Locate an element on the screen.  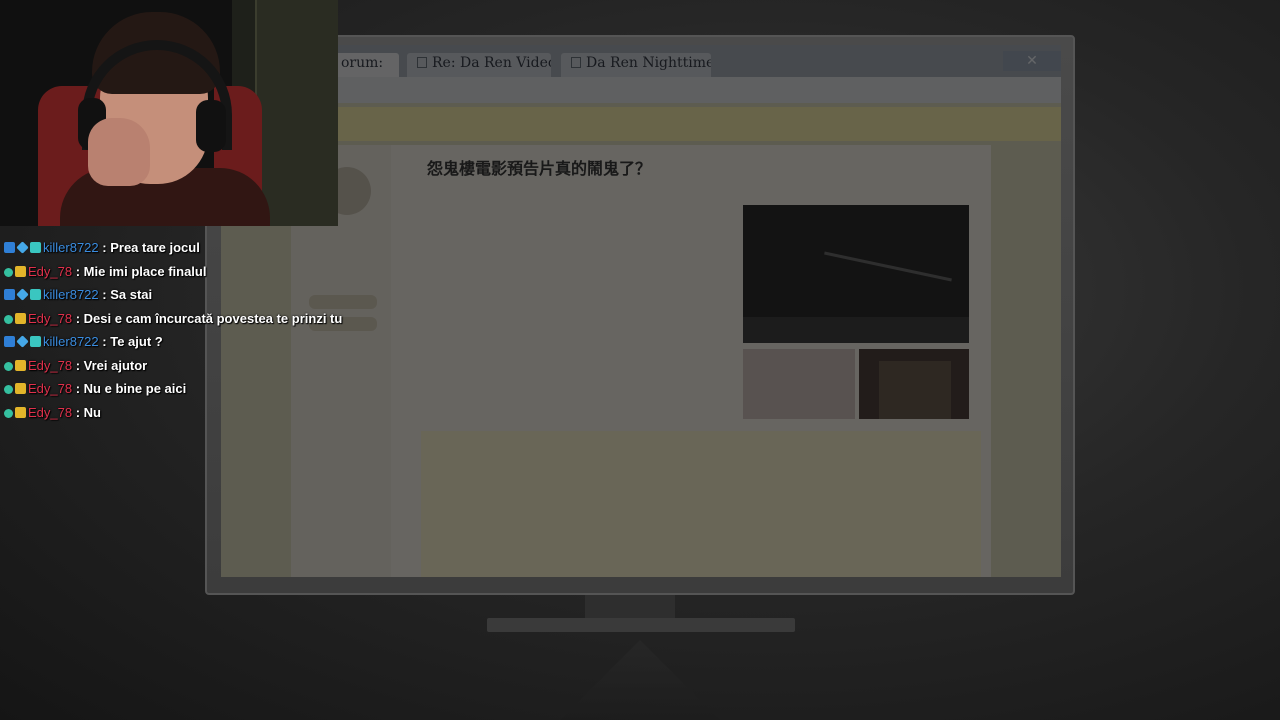
chat-message: Edy_78 : Vrei ajutor is located at coordinates (174, 366).